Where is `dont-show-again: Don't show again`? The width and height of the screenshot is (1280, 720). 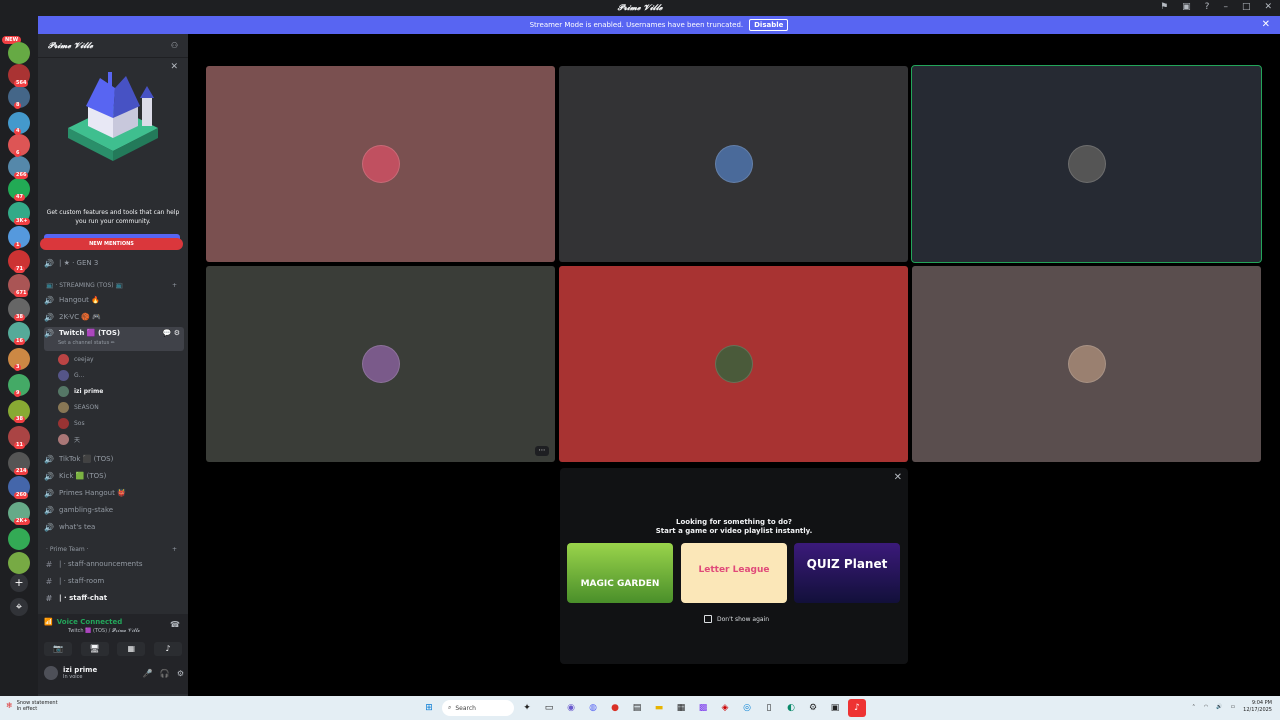 dont-show-again: Don't show again is located at coordinates (736, 619).